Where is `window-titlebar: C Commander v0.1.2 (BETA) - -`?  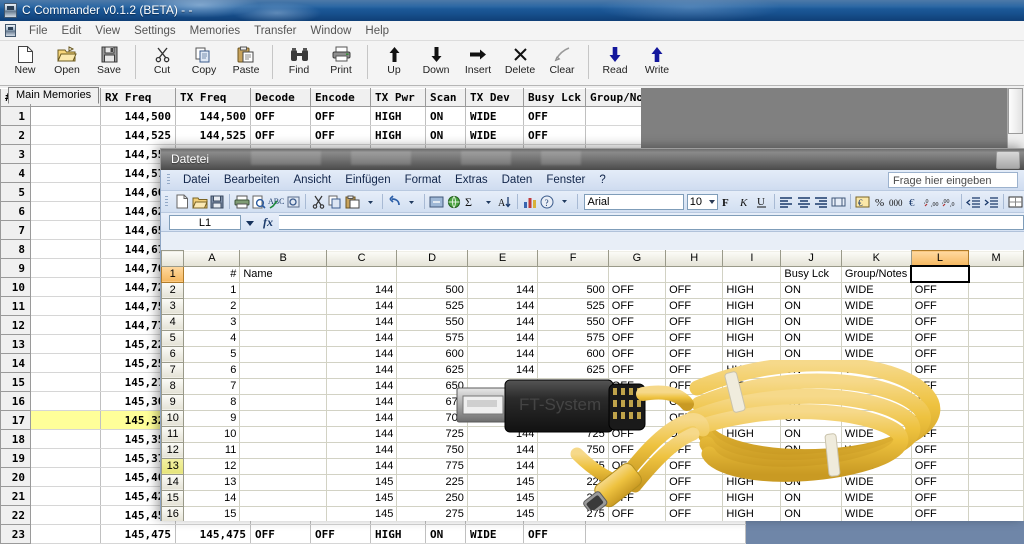
window-titlebar: C Commander v0.1.2 (BETA) - - is located at coordinates (512, 10).